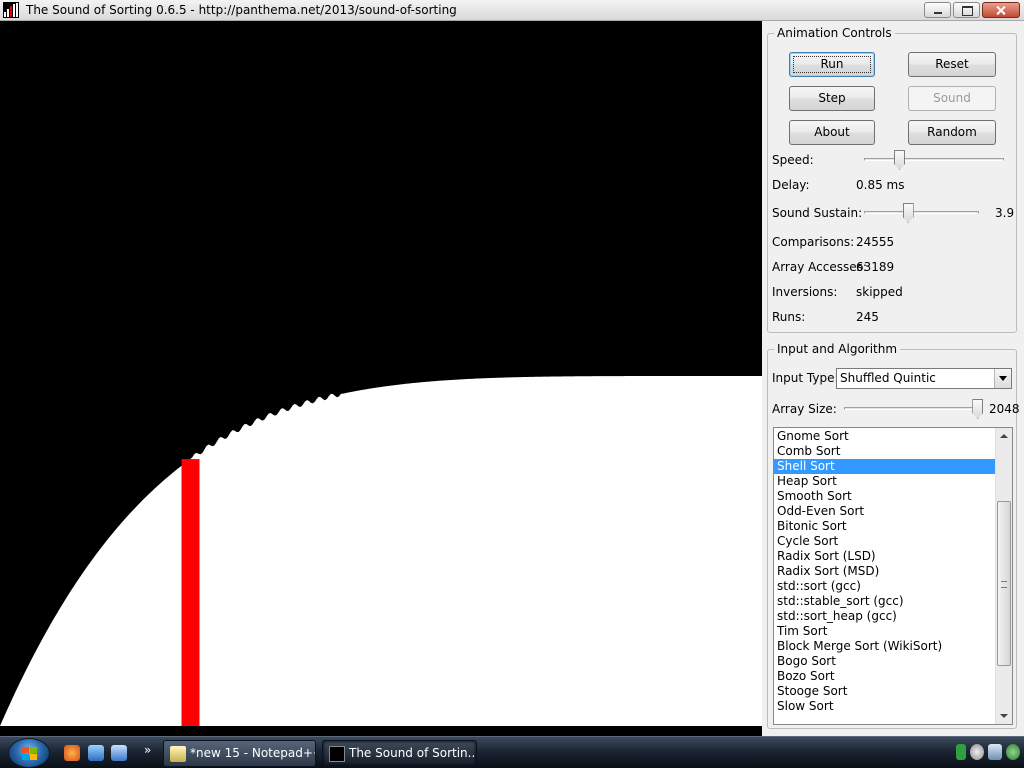 This screenshot has width=1024, height=768. What do you see at coordinates (804, 409) in the screenshot?
I see `array-size-label: Array Size:` at bounding box center [804, 409].